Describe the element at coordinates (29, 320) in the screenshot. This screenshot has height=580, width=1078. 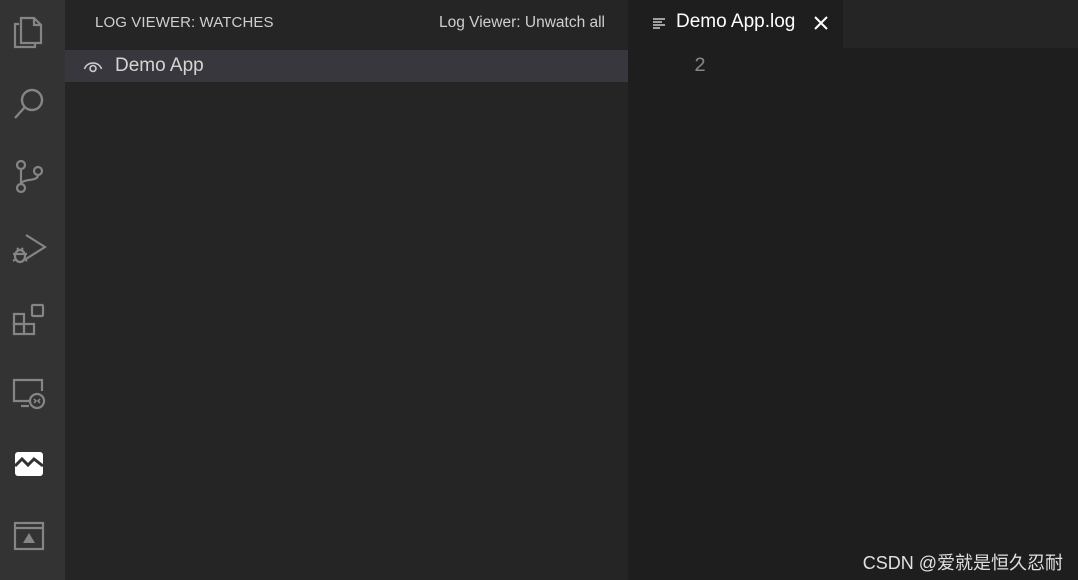
I see `extensions-icon` at that location.